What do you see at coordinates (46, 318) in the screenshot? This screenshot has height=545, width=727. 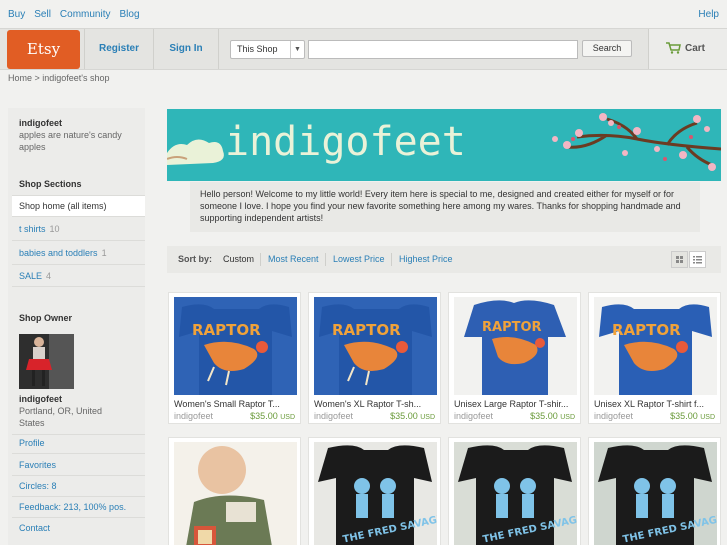 I see `shop-owner-heading: Shop Owner` at bounding box center [46, 318].